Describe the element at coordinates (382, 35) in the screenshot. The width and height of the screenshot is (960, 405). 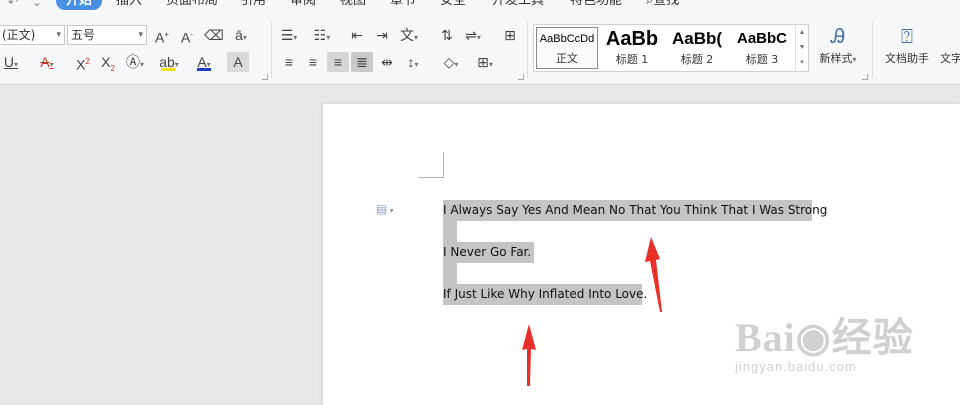
I see `increase-indent-icon: ⇥` at that location.